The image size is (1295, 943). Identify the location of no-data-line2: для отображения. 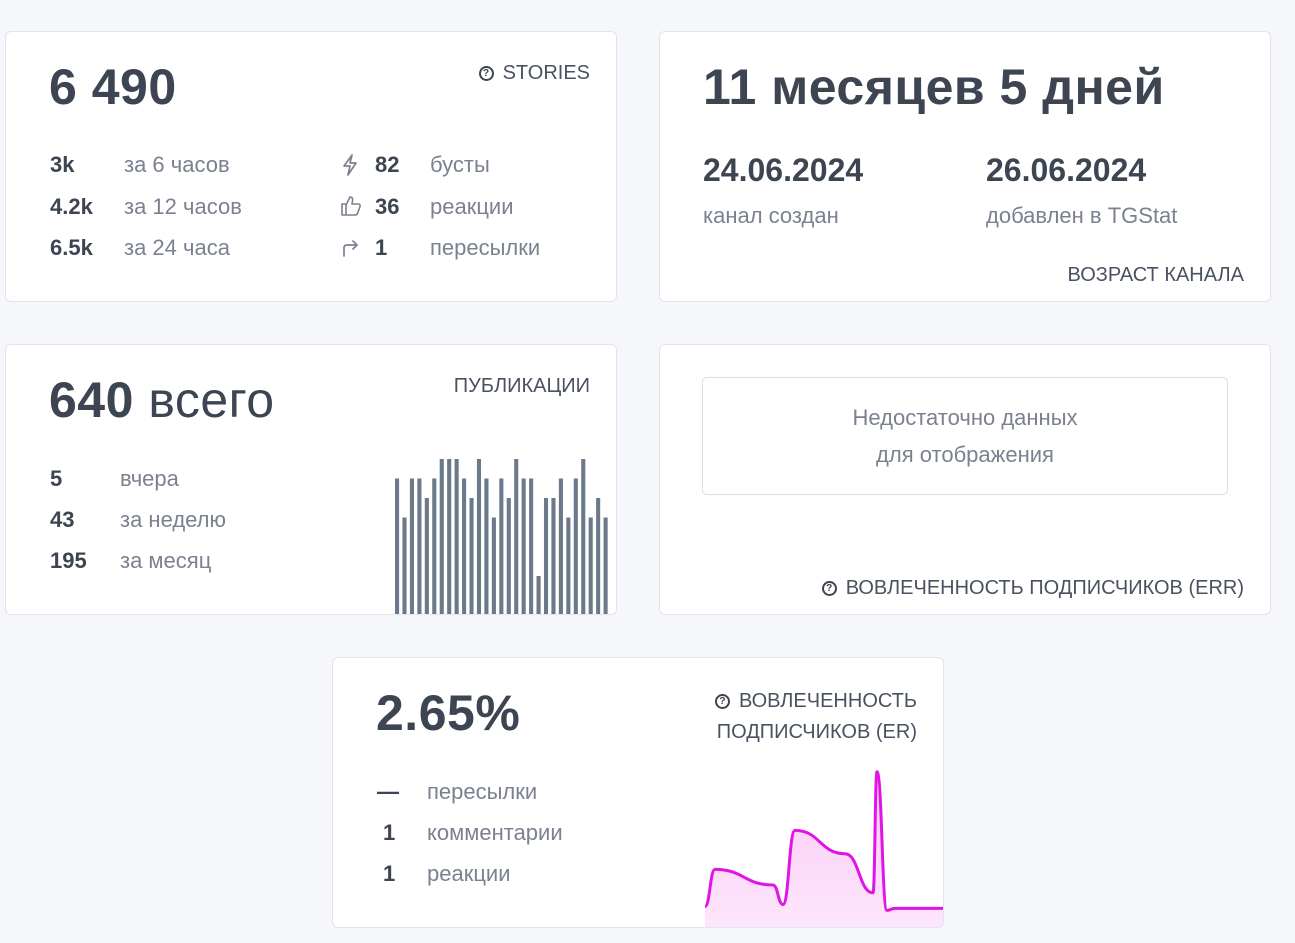
(965, 454).